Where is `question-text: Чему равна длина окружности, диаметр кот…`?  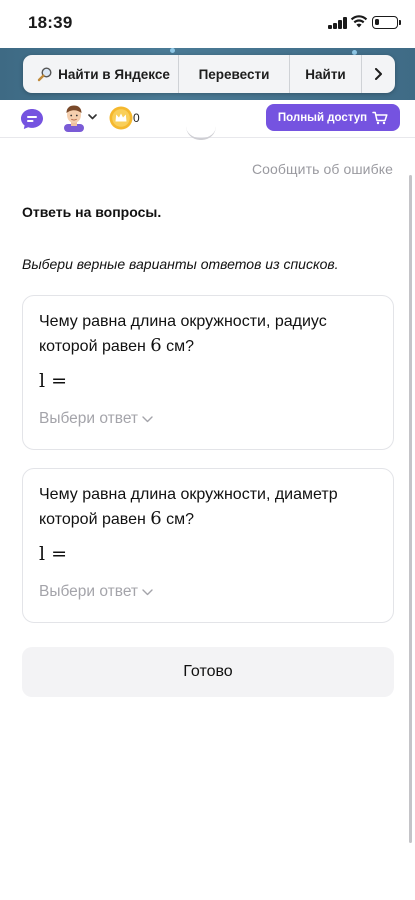
question-text: Чему равна длина окружности, диаметр кот… is located at coordinates (209, 507).